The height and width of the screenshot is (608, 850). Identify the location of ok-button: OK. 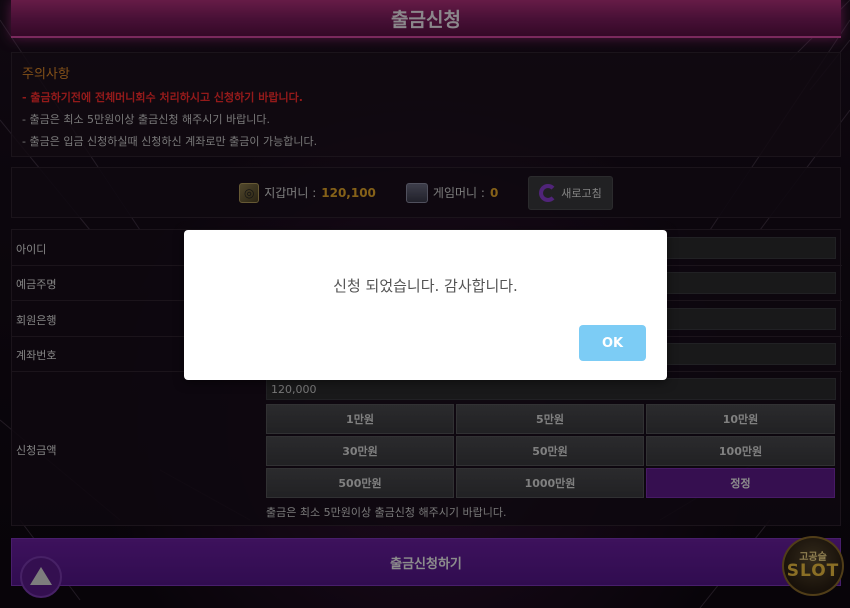
(612, 343).